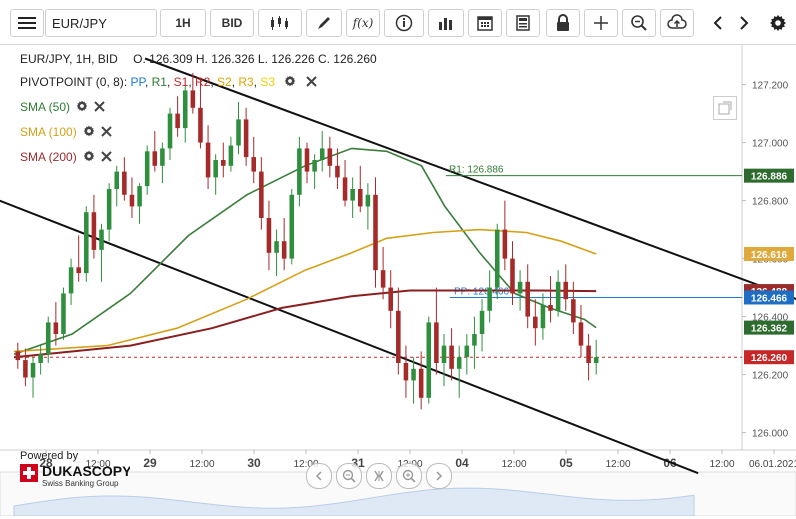 The height and width of the screenshot is (519, 796). I want to click on hamburger-menu-icon, so click(27, 23).